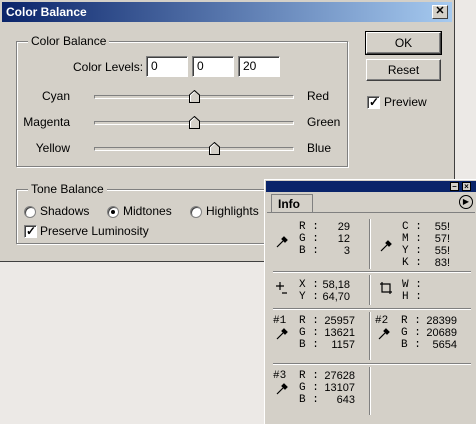 The width and height of the screenshot is (476, 424). What do you see at coordinates (336, 285) in the screenshot?
I see `x-value: 58,18` at bounding box center [336, 285].